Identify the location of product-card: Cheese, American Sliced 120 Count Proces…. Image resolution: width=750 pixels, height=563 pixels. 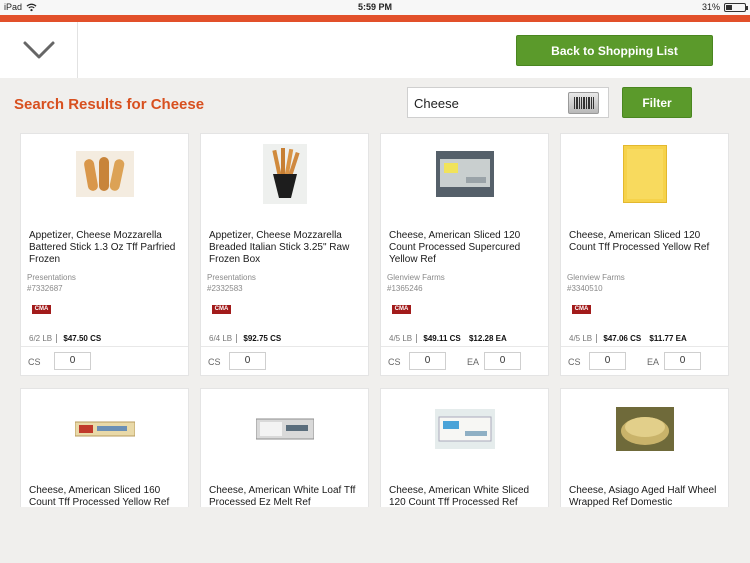
(464, 254).